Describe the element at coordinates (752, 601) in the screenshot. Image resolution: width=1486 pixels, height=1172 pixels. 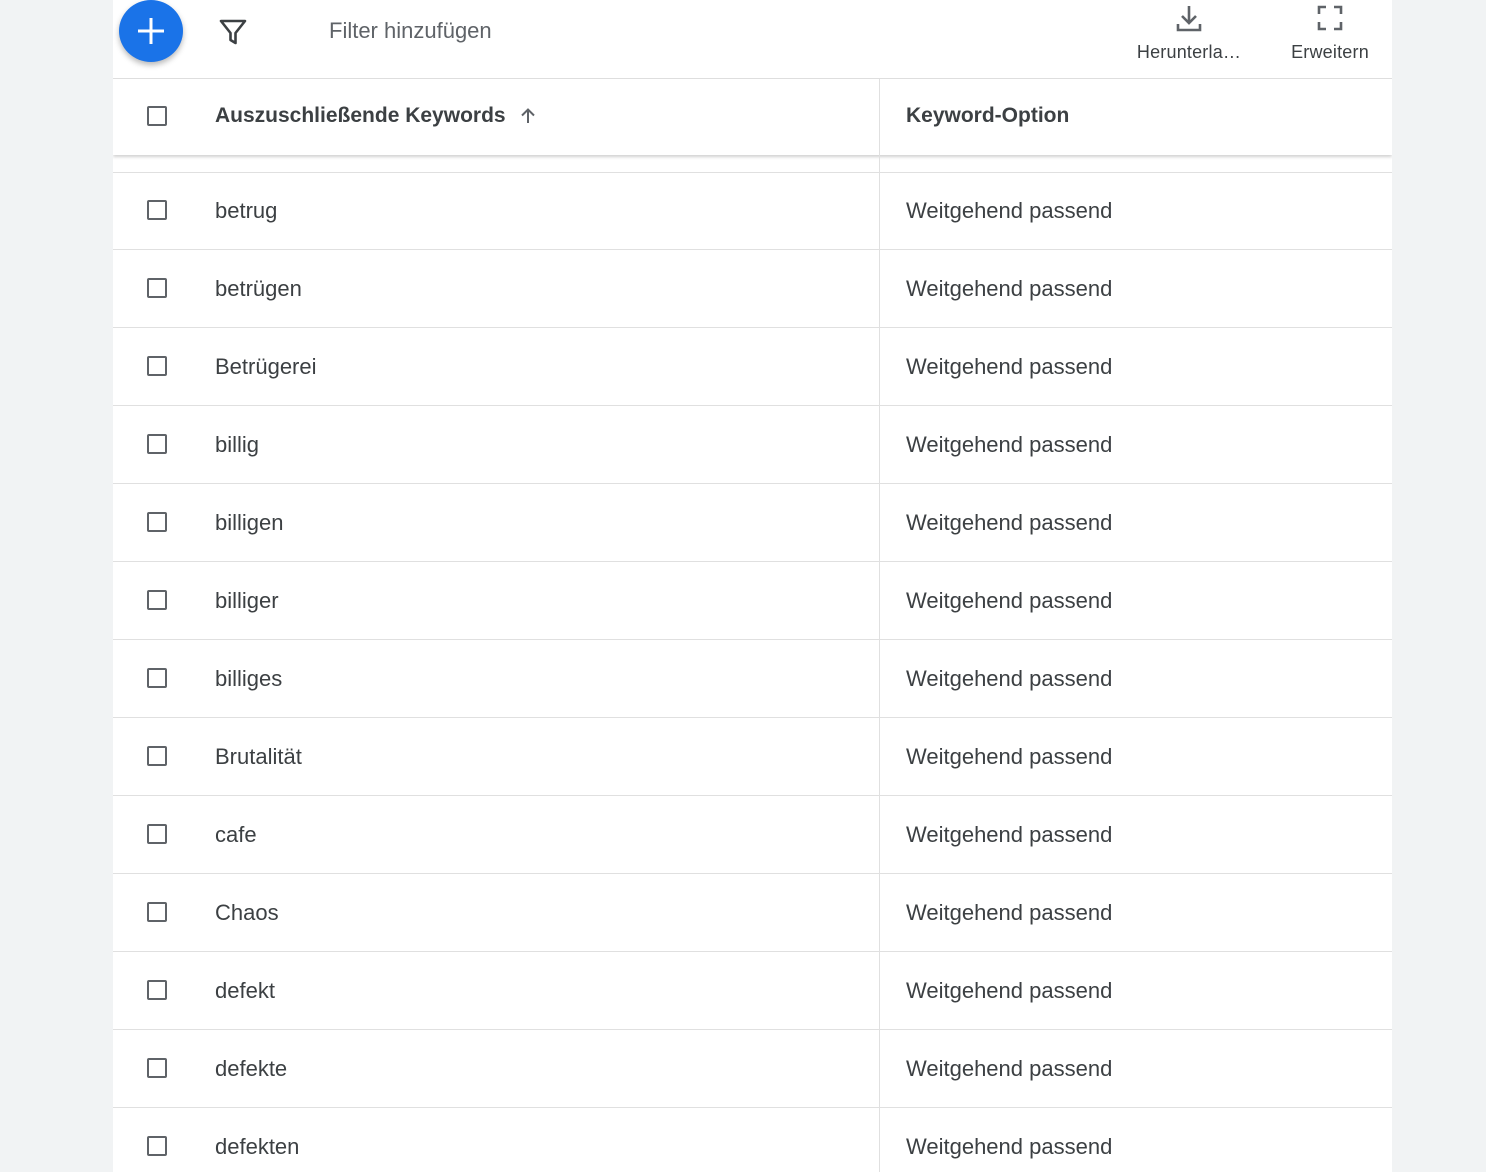
I see `table-row: billiger Weitgehend passend` at that location.